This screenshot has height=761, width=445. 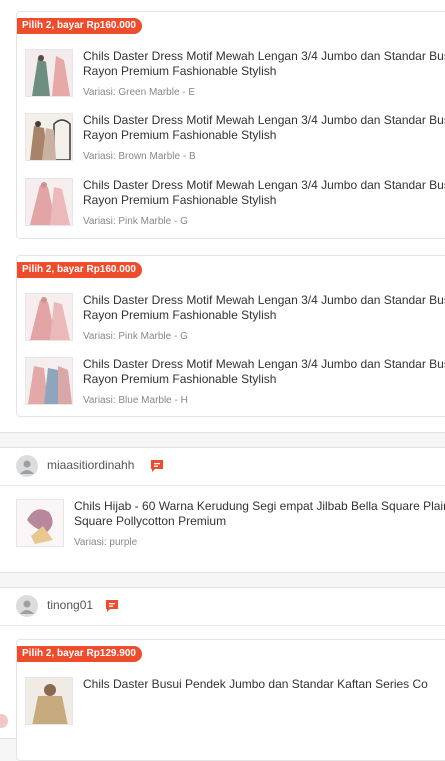 I want to click on product-variant: Variasi: Brown Marble - B, so click(x=139, y=156).